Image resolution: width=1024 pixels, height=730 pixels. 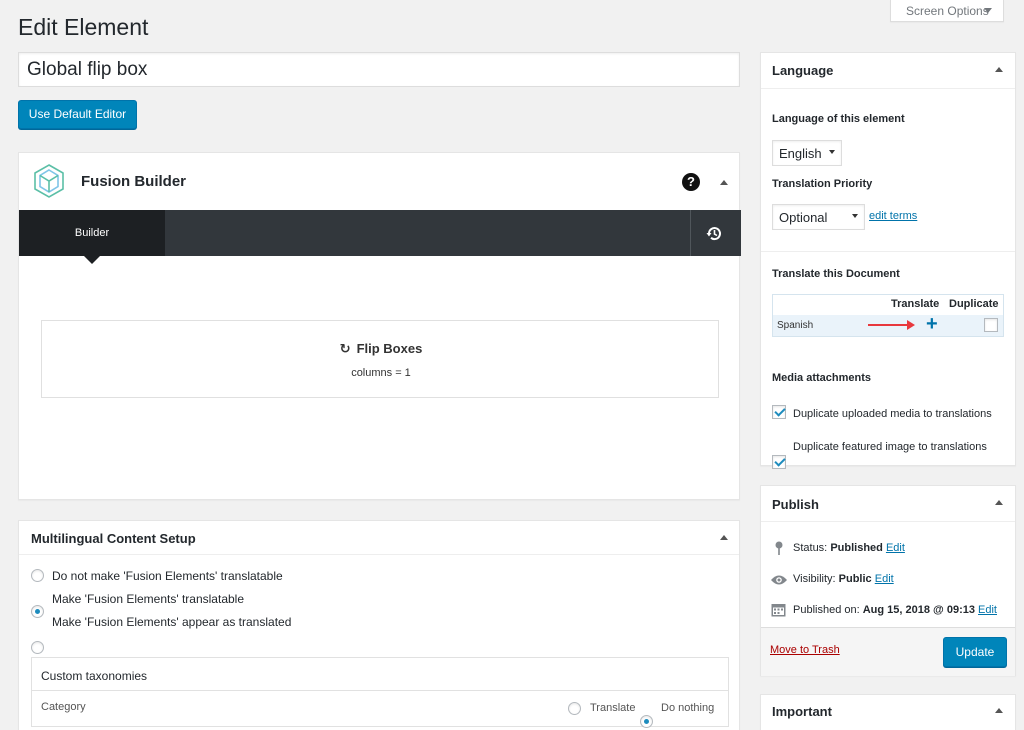 I want to click on duplicate-featured-checkbox, so click(x=779, y=462).